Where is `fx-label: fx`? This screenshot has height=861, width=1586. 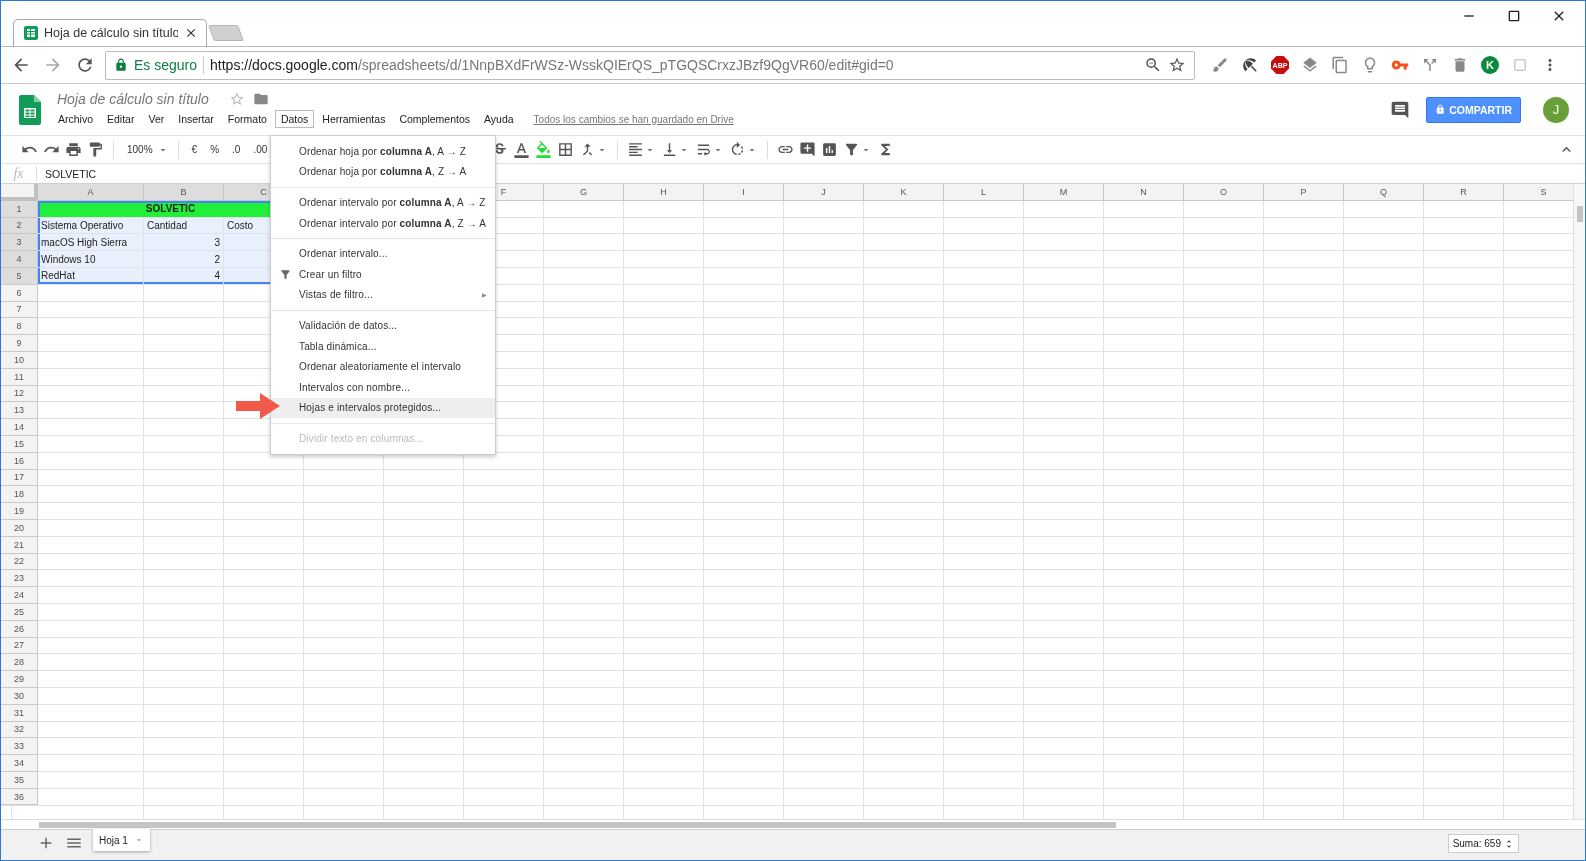 fx-label: fx is located at coordinates (19, 173).